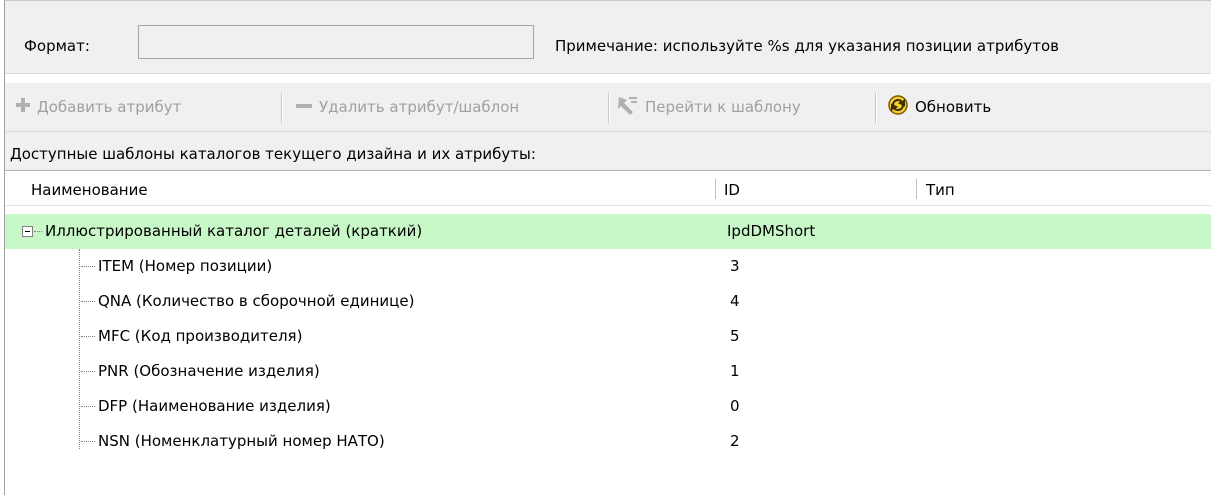 Image resolution: width=1211 pixels, height=495 pixels. Describe the element at coordinates (608, 188) in the screenshot. I see `grid-header: Наименование ID Тип` at that location.